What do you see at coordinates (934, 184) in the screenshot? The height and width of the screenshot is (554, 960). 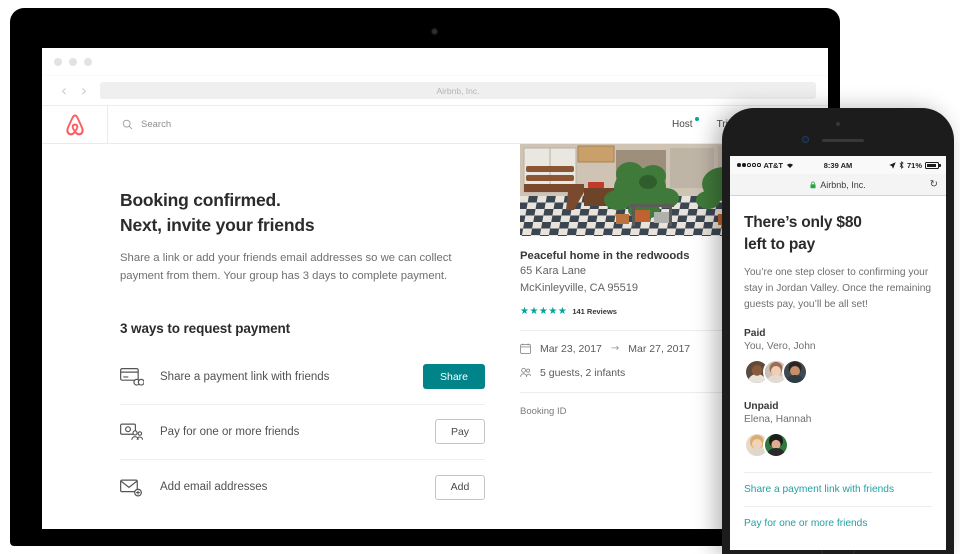 I see `reload-icon: ↻` at bounding box center [934, 184].